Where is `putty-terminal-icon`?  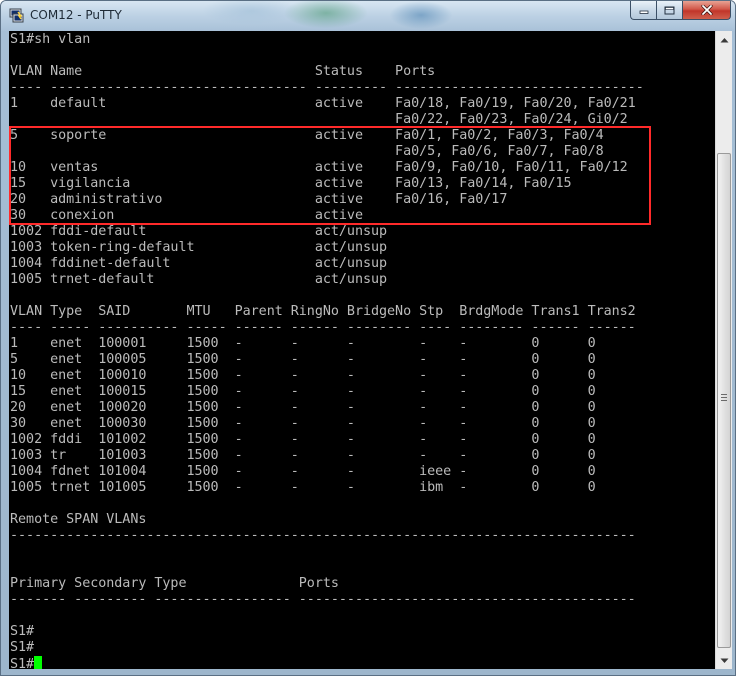 putty-terminal-icon is located at coordinates (17, 16).